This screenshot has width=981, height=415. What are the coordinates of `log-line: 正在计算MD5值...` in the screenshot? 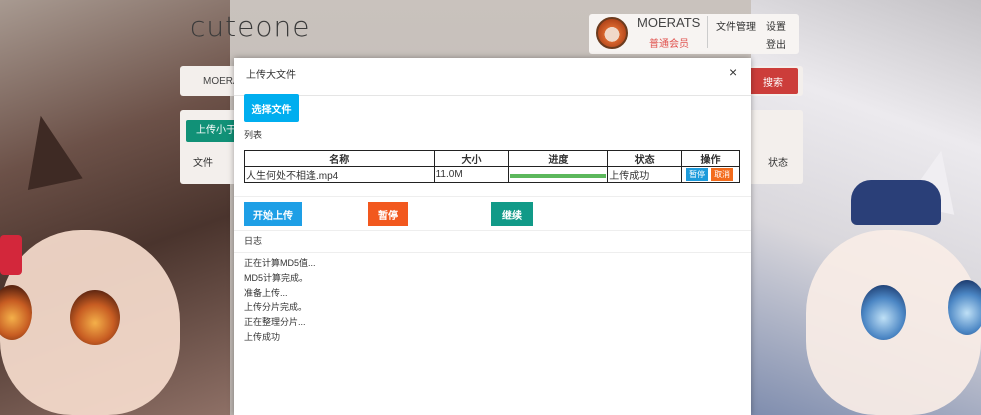 It's located at (280, 263).